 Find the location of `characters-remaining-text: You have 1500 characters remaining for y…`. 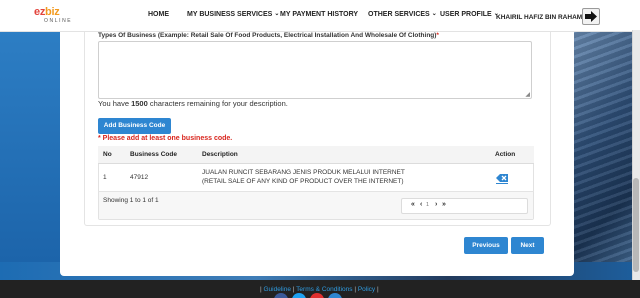

characters-remaining-text: You have 1500 characters remaining for y… is located at coordinates (193, 103).